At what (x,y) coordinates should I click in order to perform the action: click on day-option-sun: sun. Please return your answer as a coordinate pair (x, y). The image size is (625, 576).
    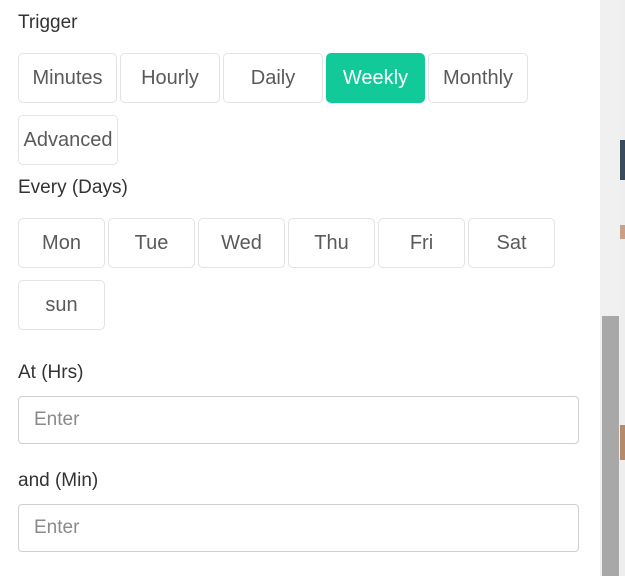
    Looking at the image, I should click on (61, 305).